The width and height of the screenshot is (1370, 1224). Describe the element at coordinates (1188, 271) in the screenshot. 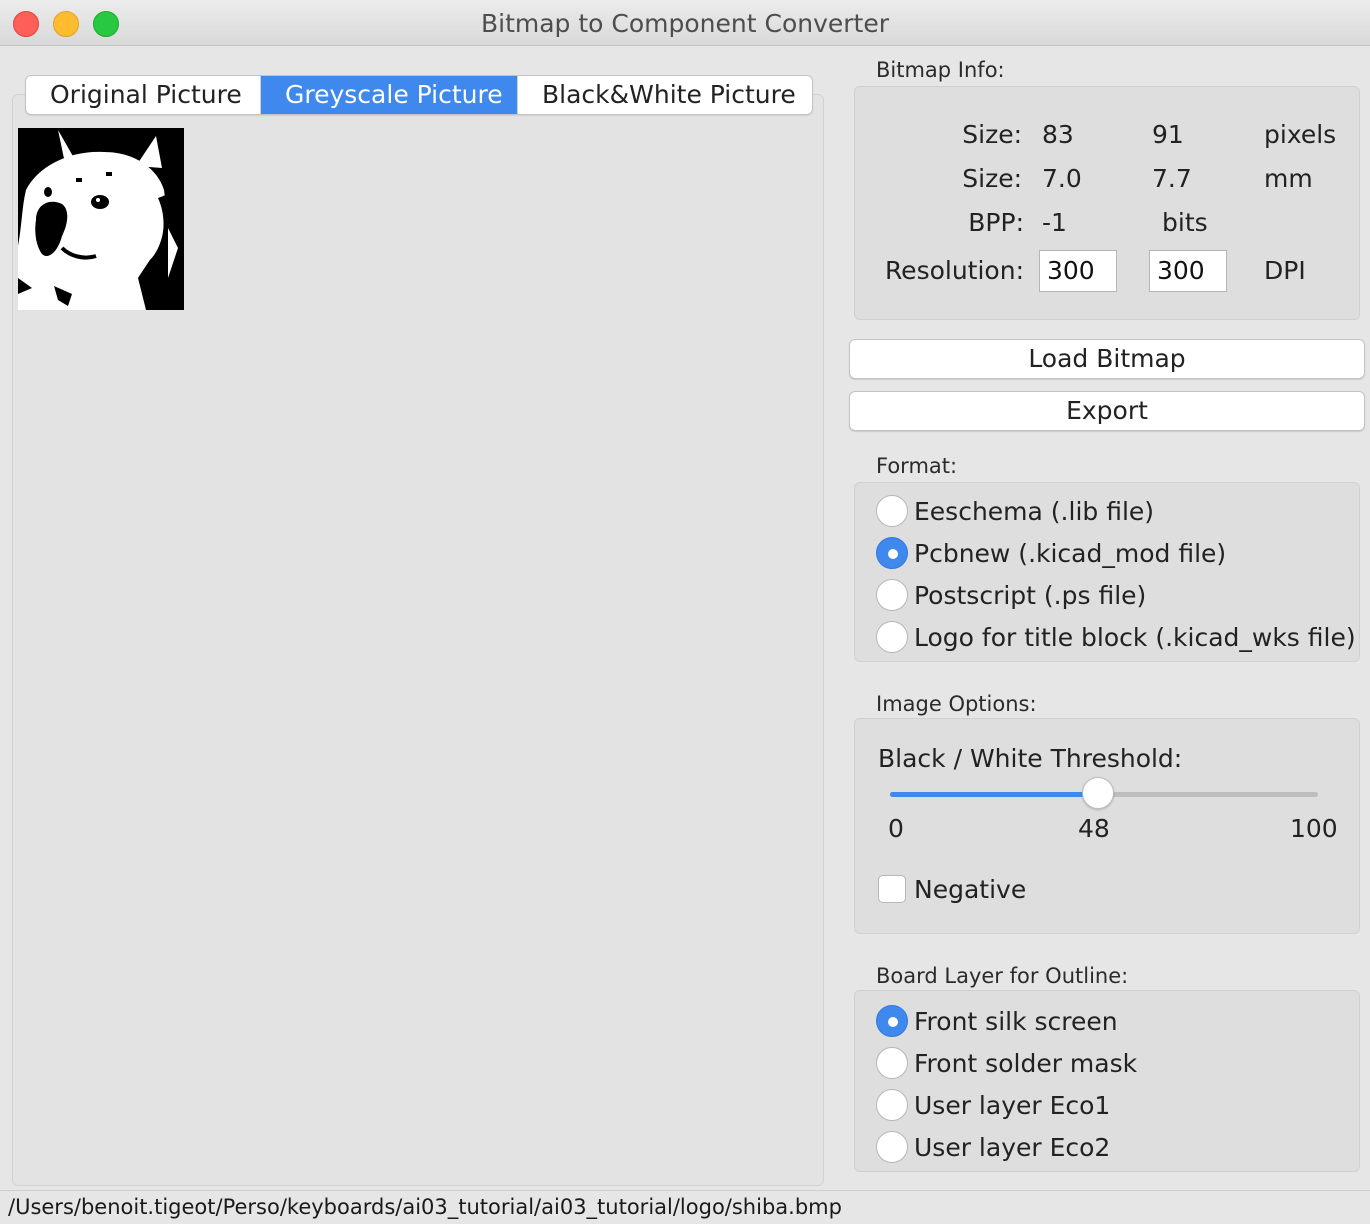

I see `resolution-y-input: 300` at that location.